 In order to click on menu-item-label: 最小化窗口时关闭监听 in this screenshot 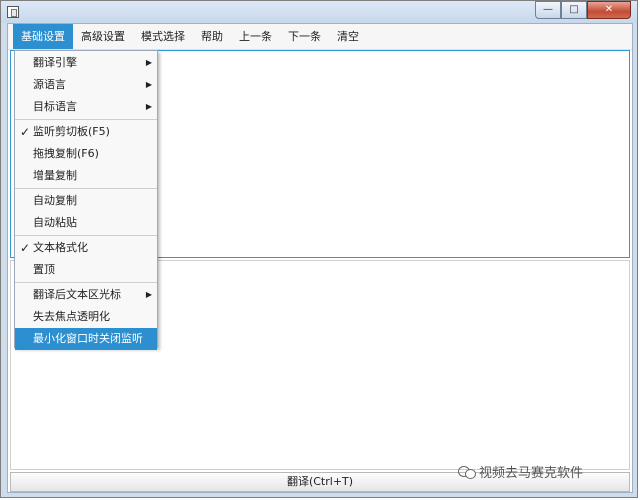, I will do `click(88, 338)`.